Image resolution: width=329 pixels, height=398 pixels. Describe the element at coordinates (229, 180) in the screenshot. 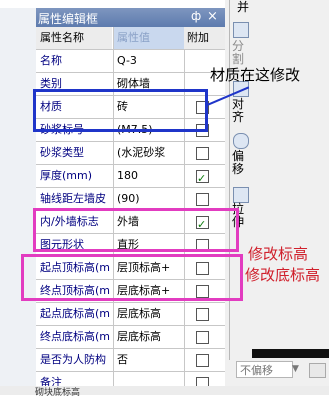

I see `toolbar-divider` at that location.